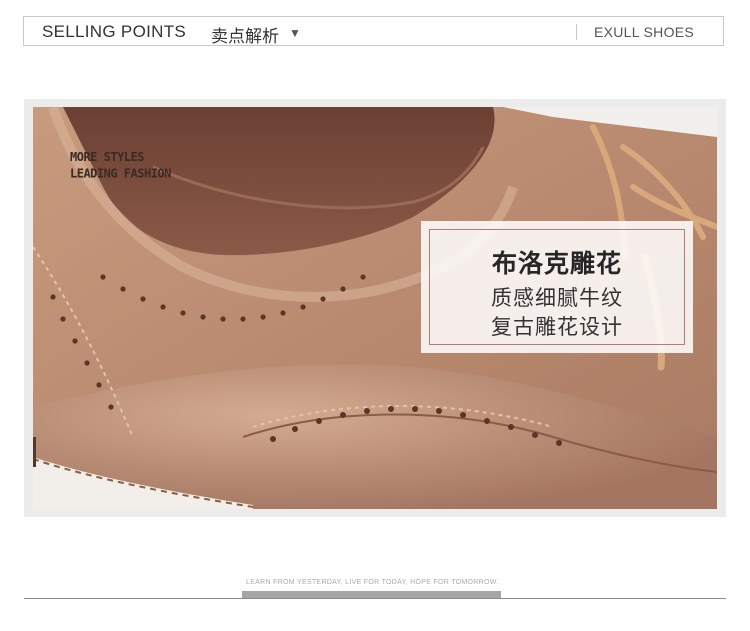 The width and height of the screenshot is (750, 631). I want to click on photo-watermark: MORE STYLES LEADING FASHION, so click(120, 165).